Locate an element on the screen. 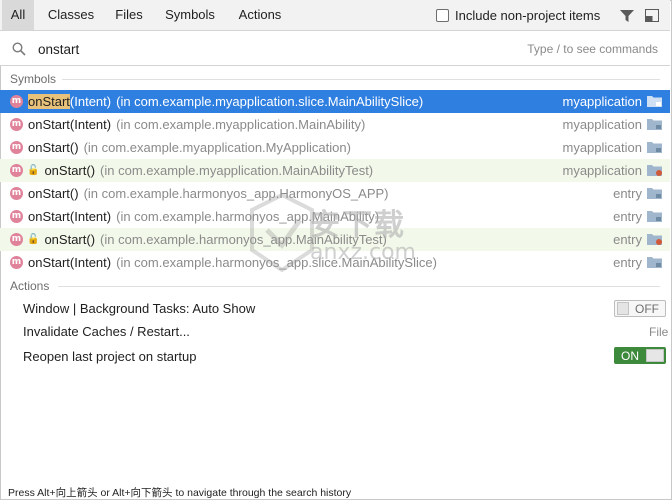  search-hint: Type / to see commands is located at coordinates (592, 49).